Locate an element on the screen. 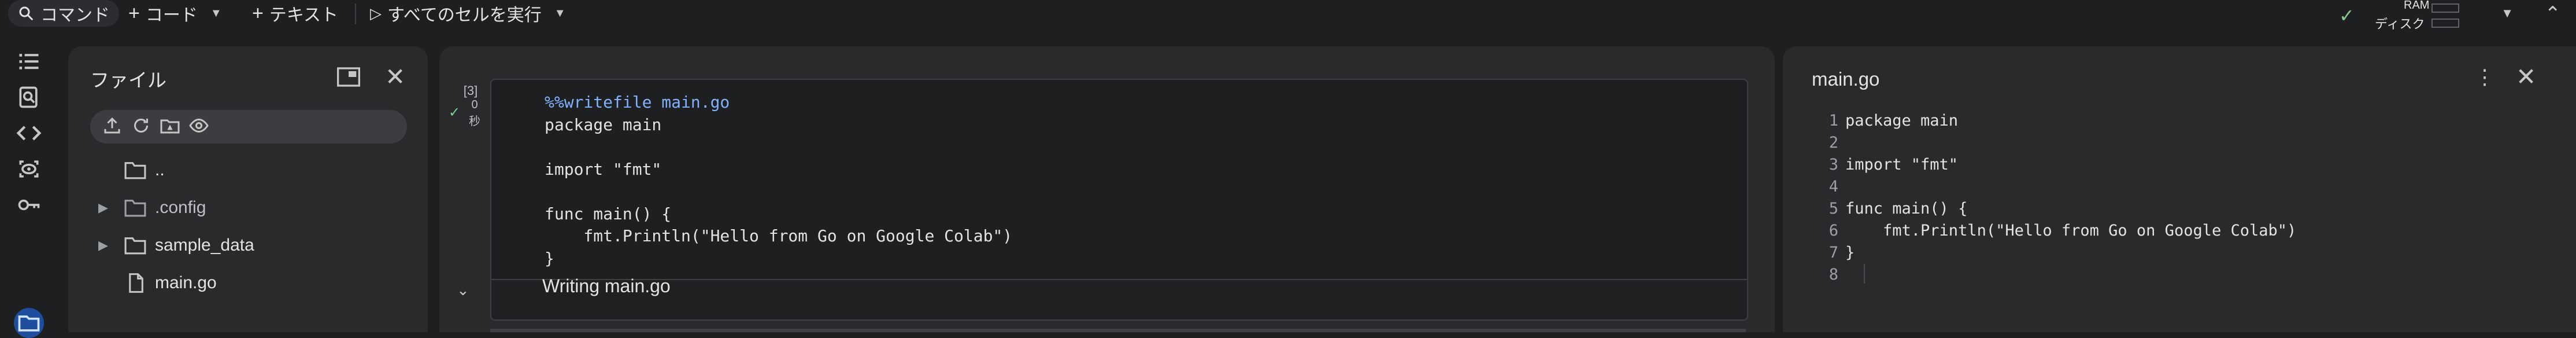 This screenshot has height=338, width=2576. tree-item-label: .config is located at coordinates (180, 207).